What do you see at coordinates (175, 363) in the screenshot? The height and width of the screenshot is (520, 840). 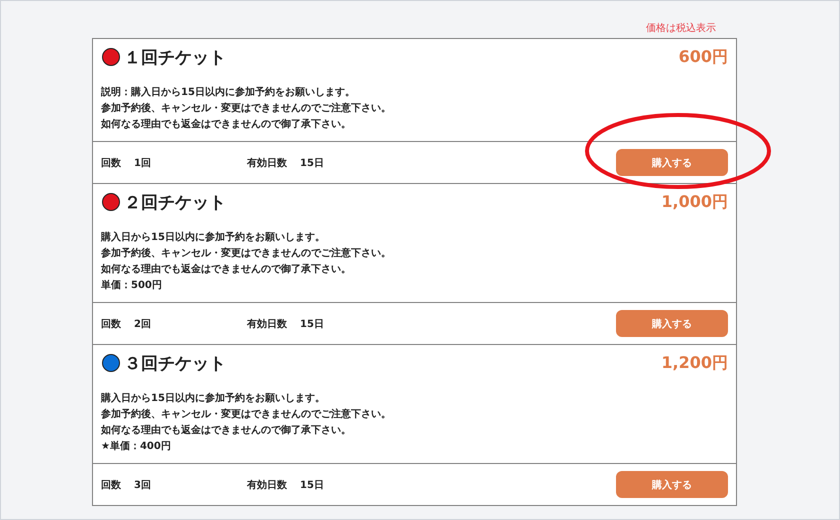 I see `ticket-title: ３回チケット` at bounding box center [175, 363].